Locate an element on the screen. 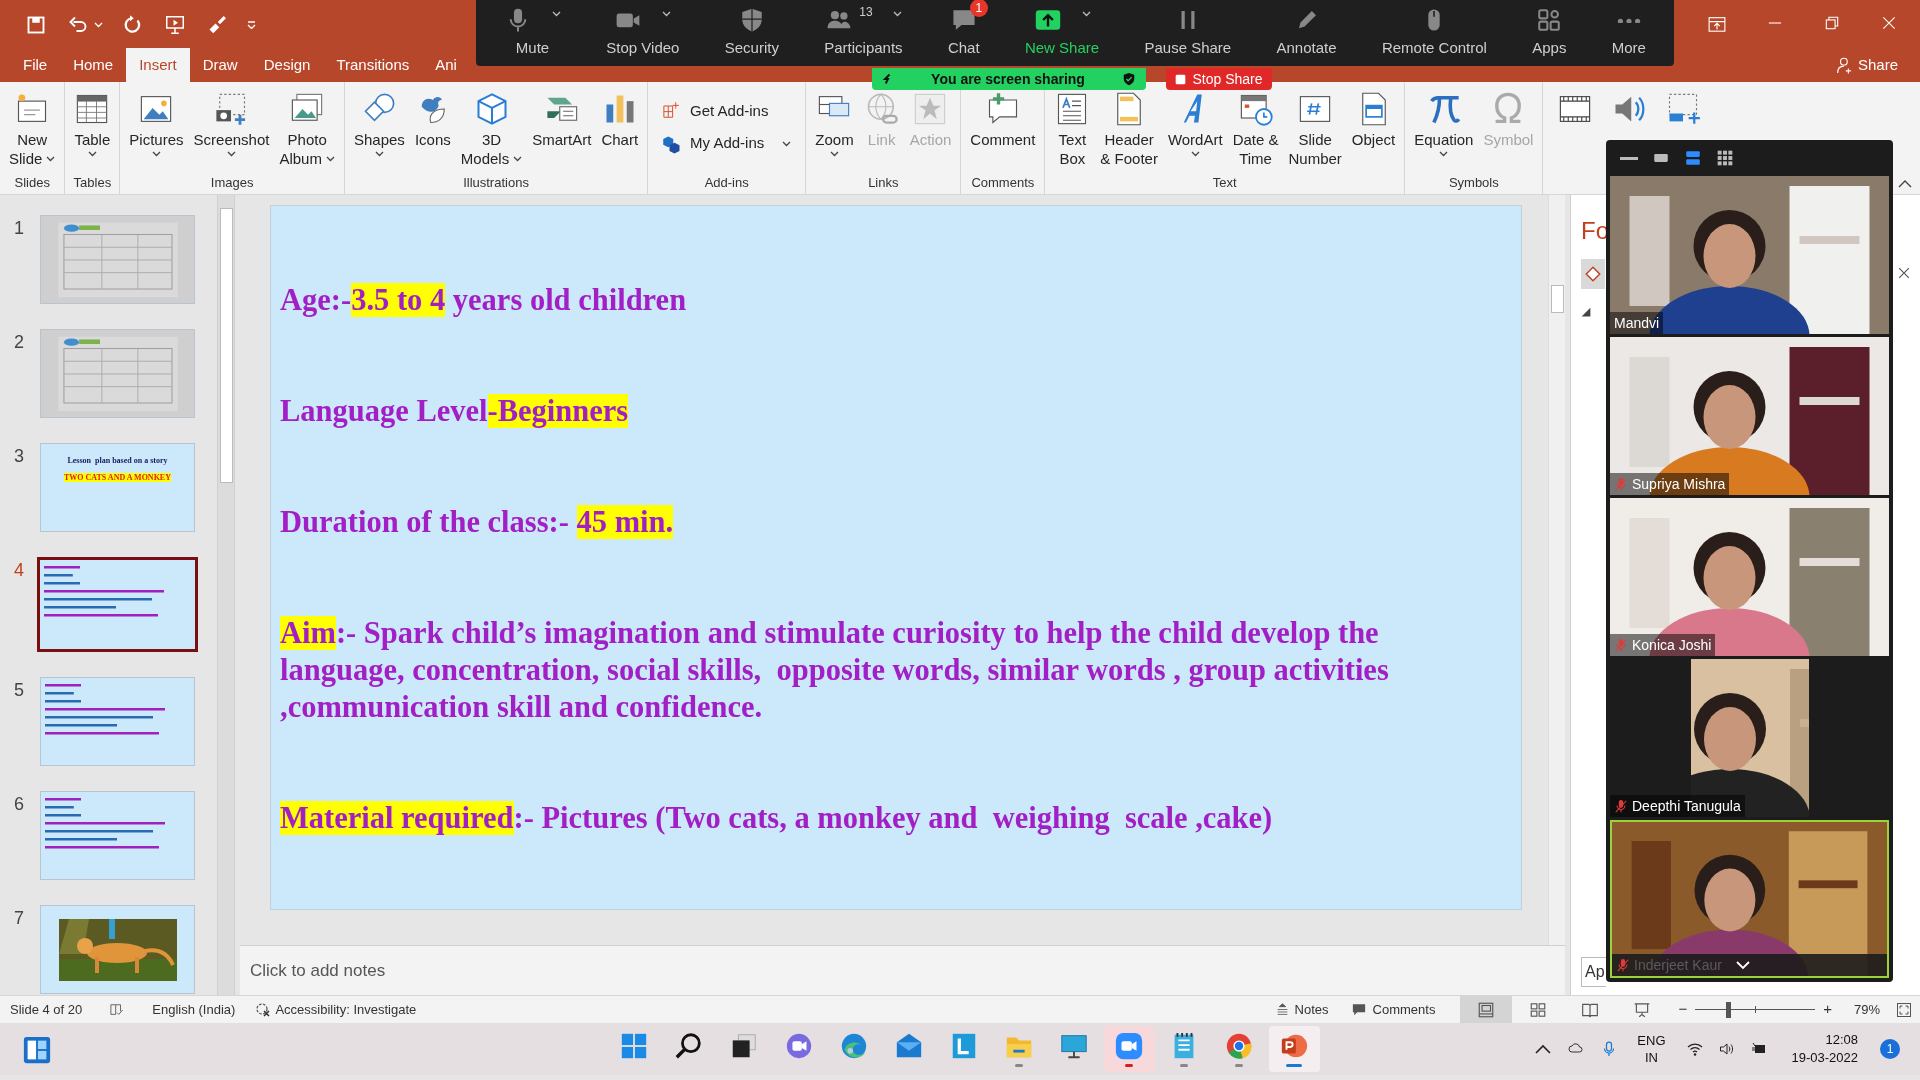 This screenshot has width=1920, height=1080. ribbon-tab: Home is located at coordinates (93, 65).